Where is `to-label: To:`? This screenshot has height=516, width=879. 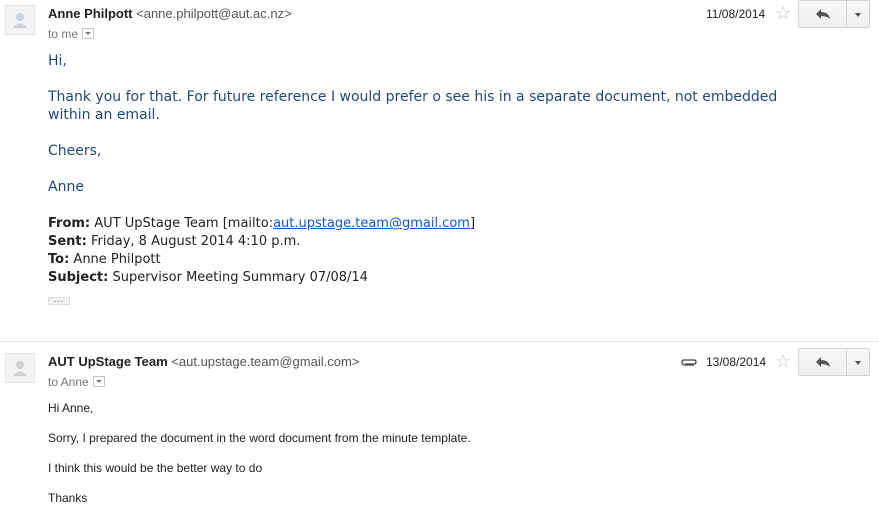
to-label: To: is located at coordinates (59, 259).